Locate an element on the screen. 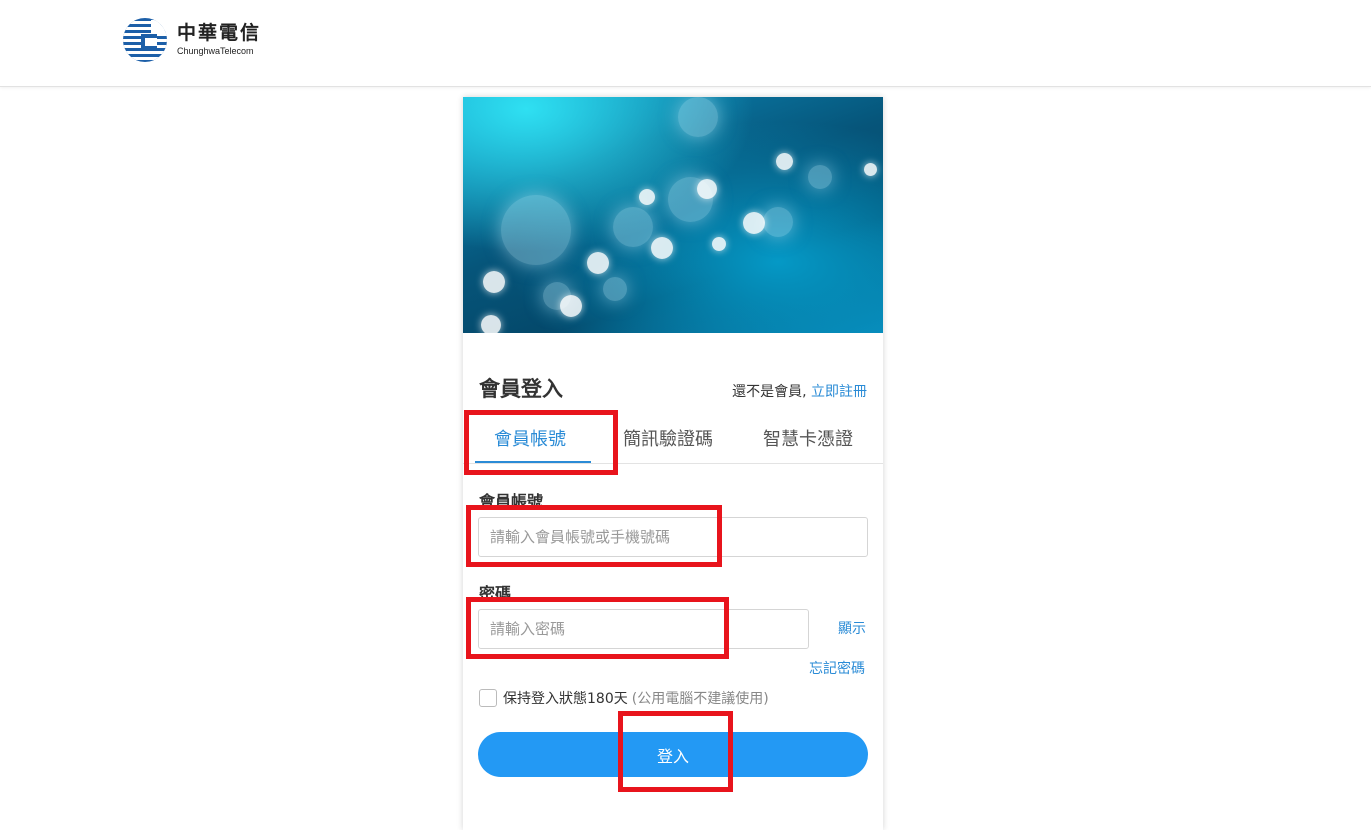 Image resolution: width=1371 pixels, height=830 pixels. forgot-password-link: 忘記密碼 is located at coordinates (837, 668).